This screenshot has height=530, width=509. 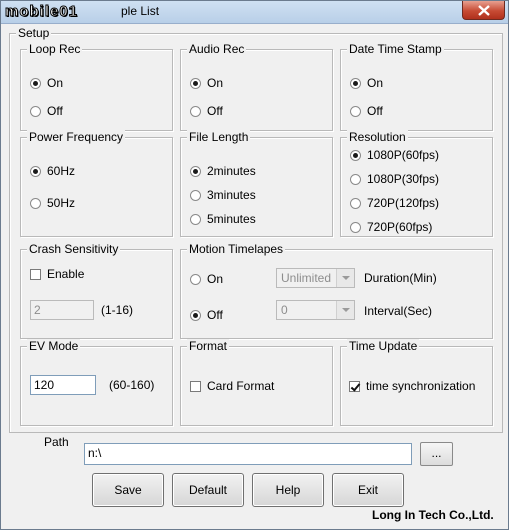 What do you see at coordinates (117, 310) in the screenshot?
I see `crash-sensitivity-range: (1-16)` at bounding box center [117, 310].